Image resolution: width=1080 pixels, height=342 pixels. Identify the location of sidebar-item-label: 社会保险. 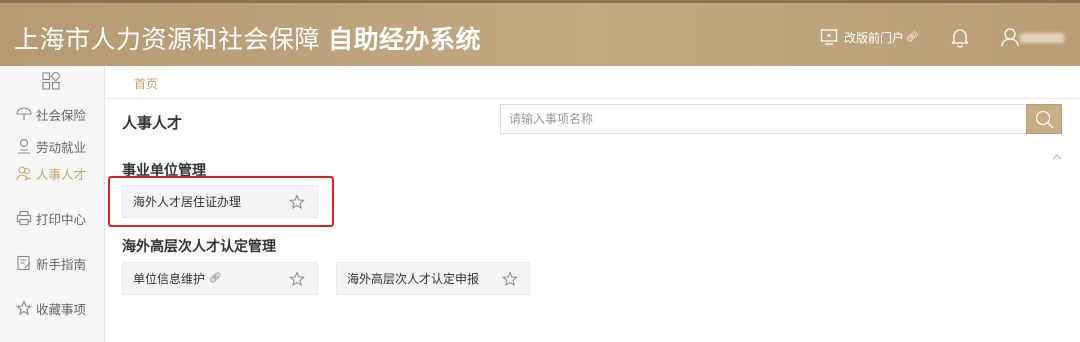
(61, 115).